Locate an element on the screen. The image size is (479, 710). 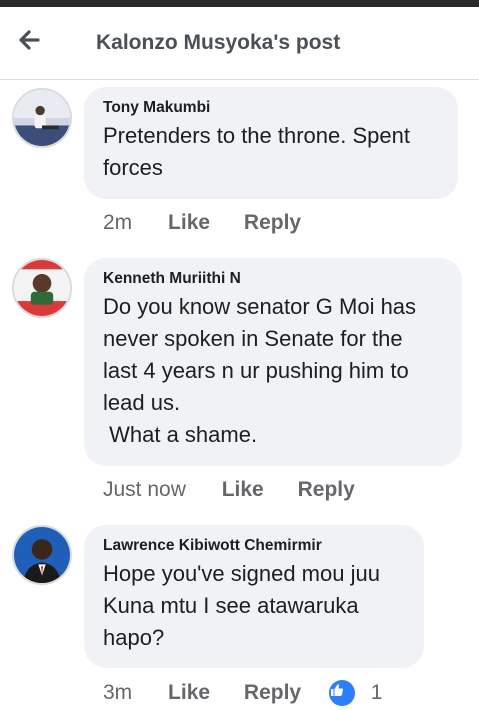
comment-author: Tony Makumbi is located at coordinates (270, 108).